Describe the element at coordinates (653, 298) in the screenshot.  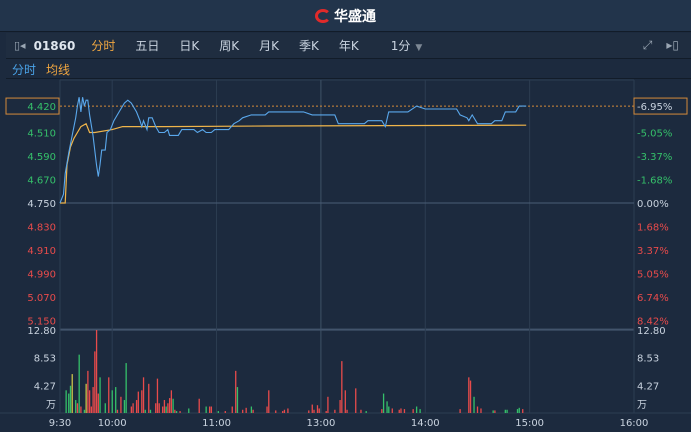
I see `pct-tick-label: 6.74%` at that location.